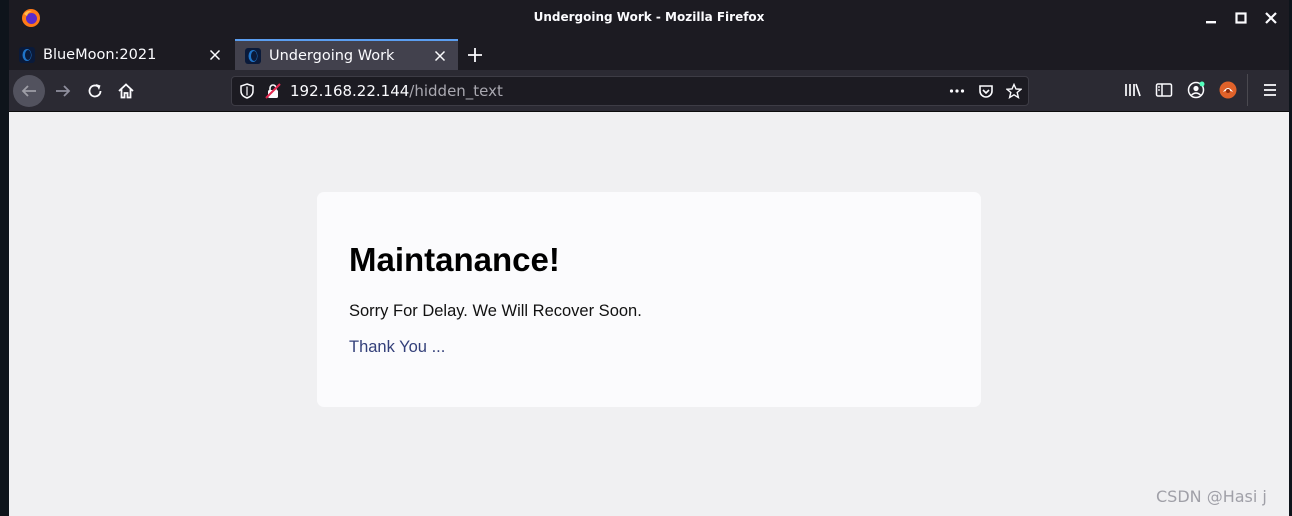 This screenshot has width=1292, height=516. I want to click on tab-label: Undergoing Work, so click(332, 55).